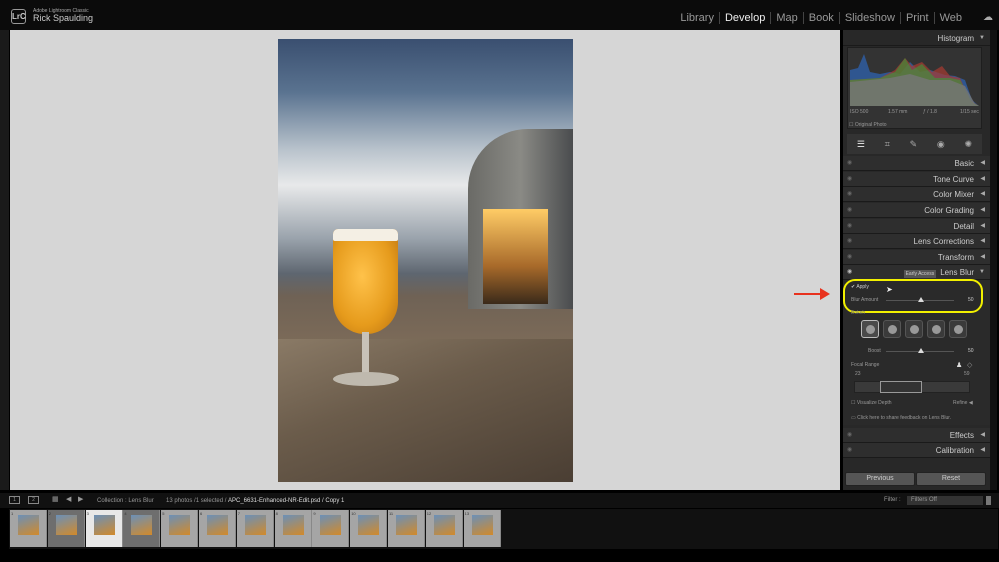  What do you see at coordinates (951, 479) in the screenshot?
I see `reset-button: Reset` at bounding box center [951, 479].